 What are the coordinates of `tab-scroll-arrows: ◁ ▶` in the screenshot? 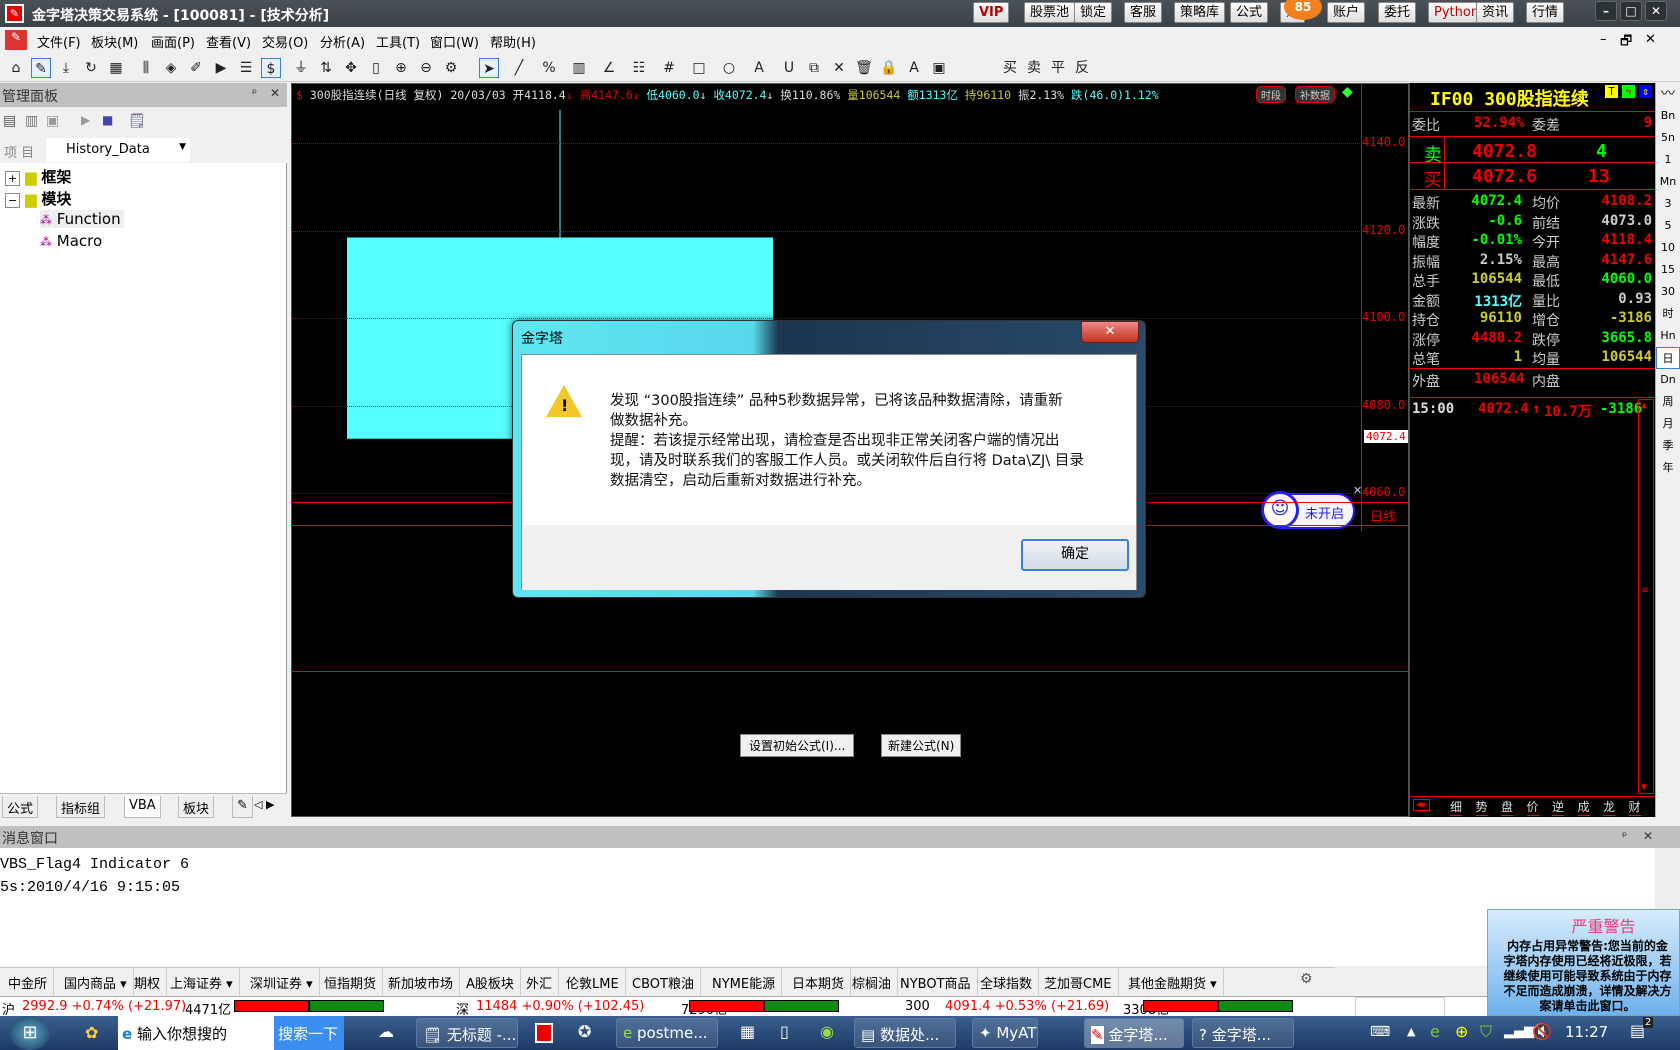 It's located at (264, 804).